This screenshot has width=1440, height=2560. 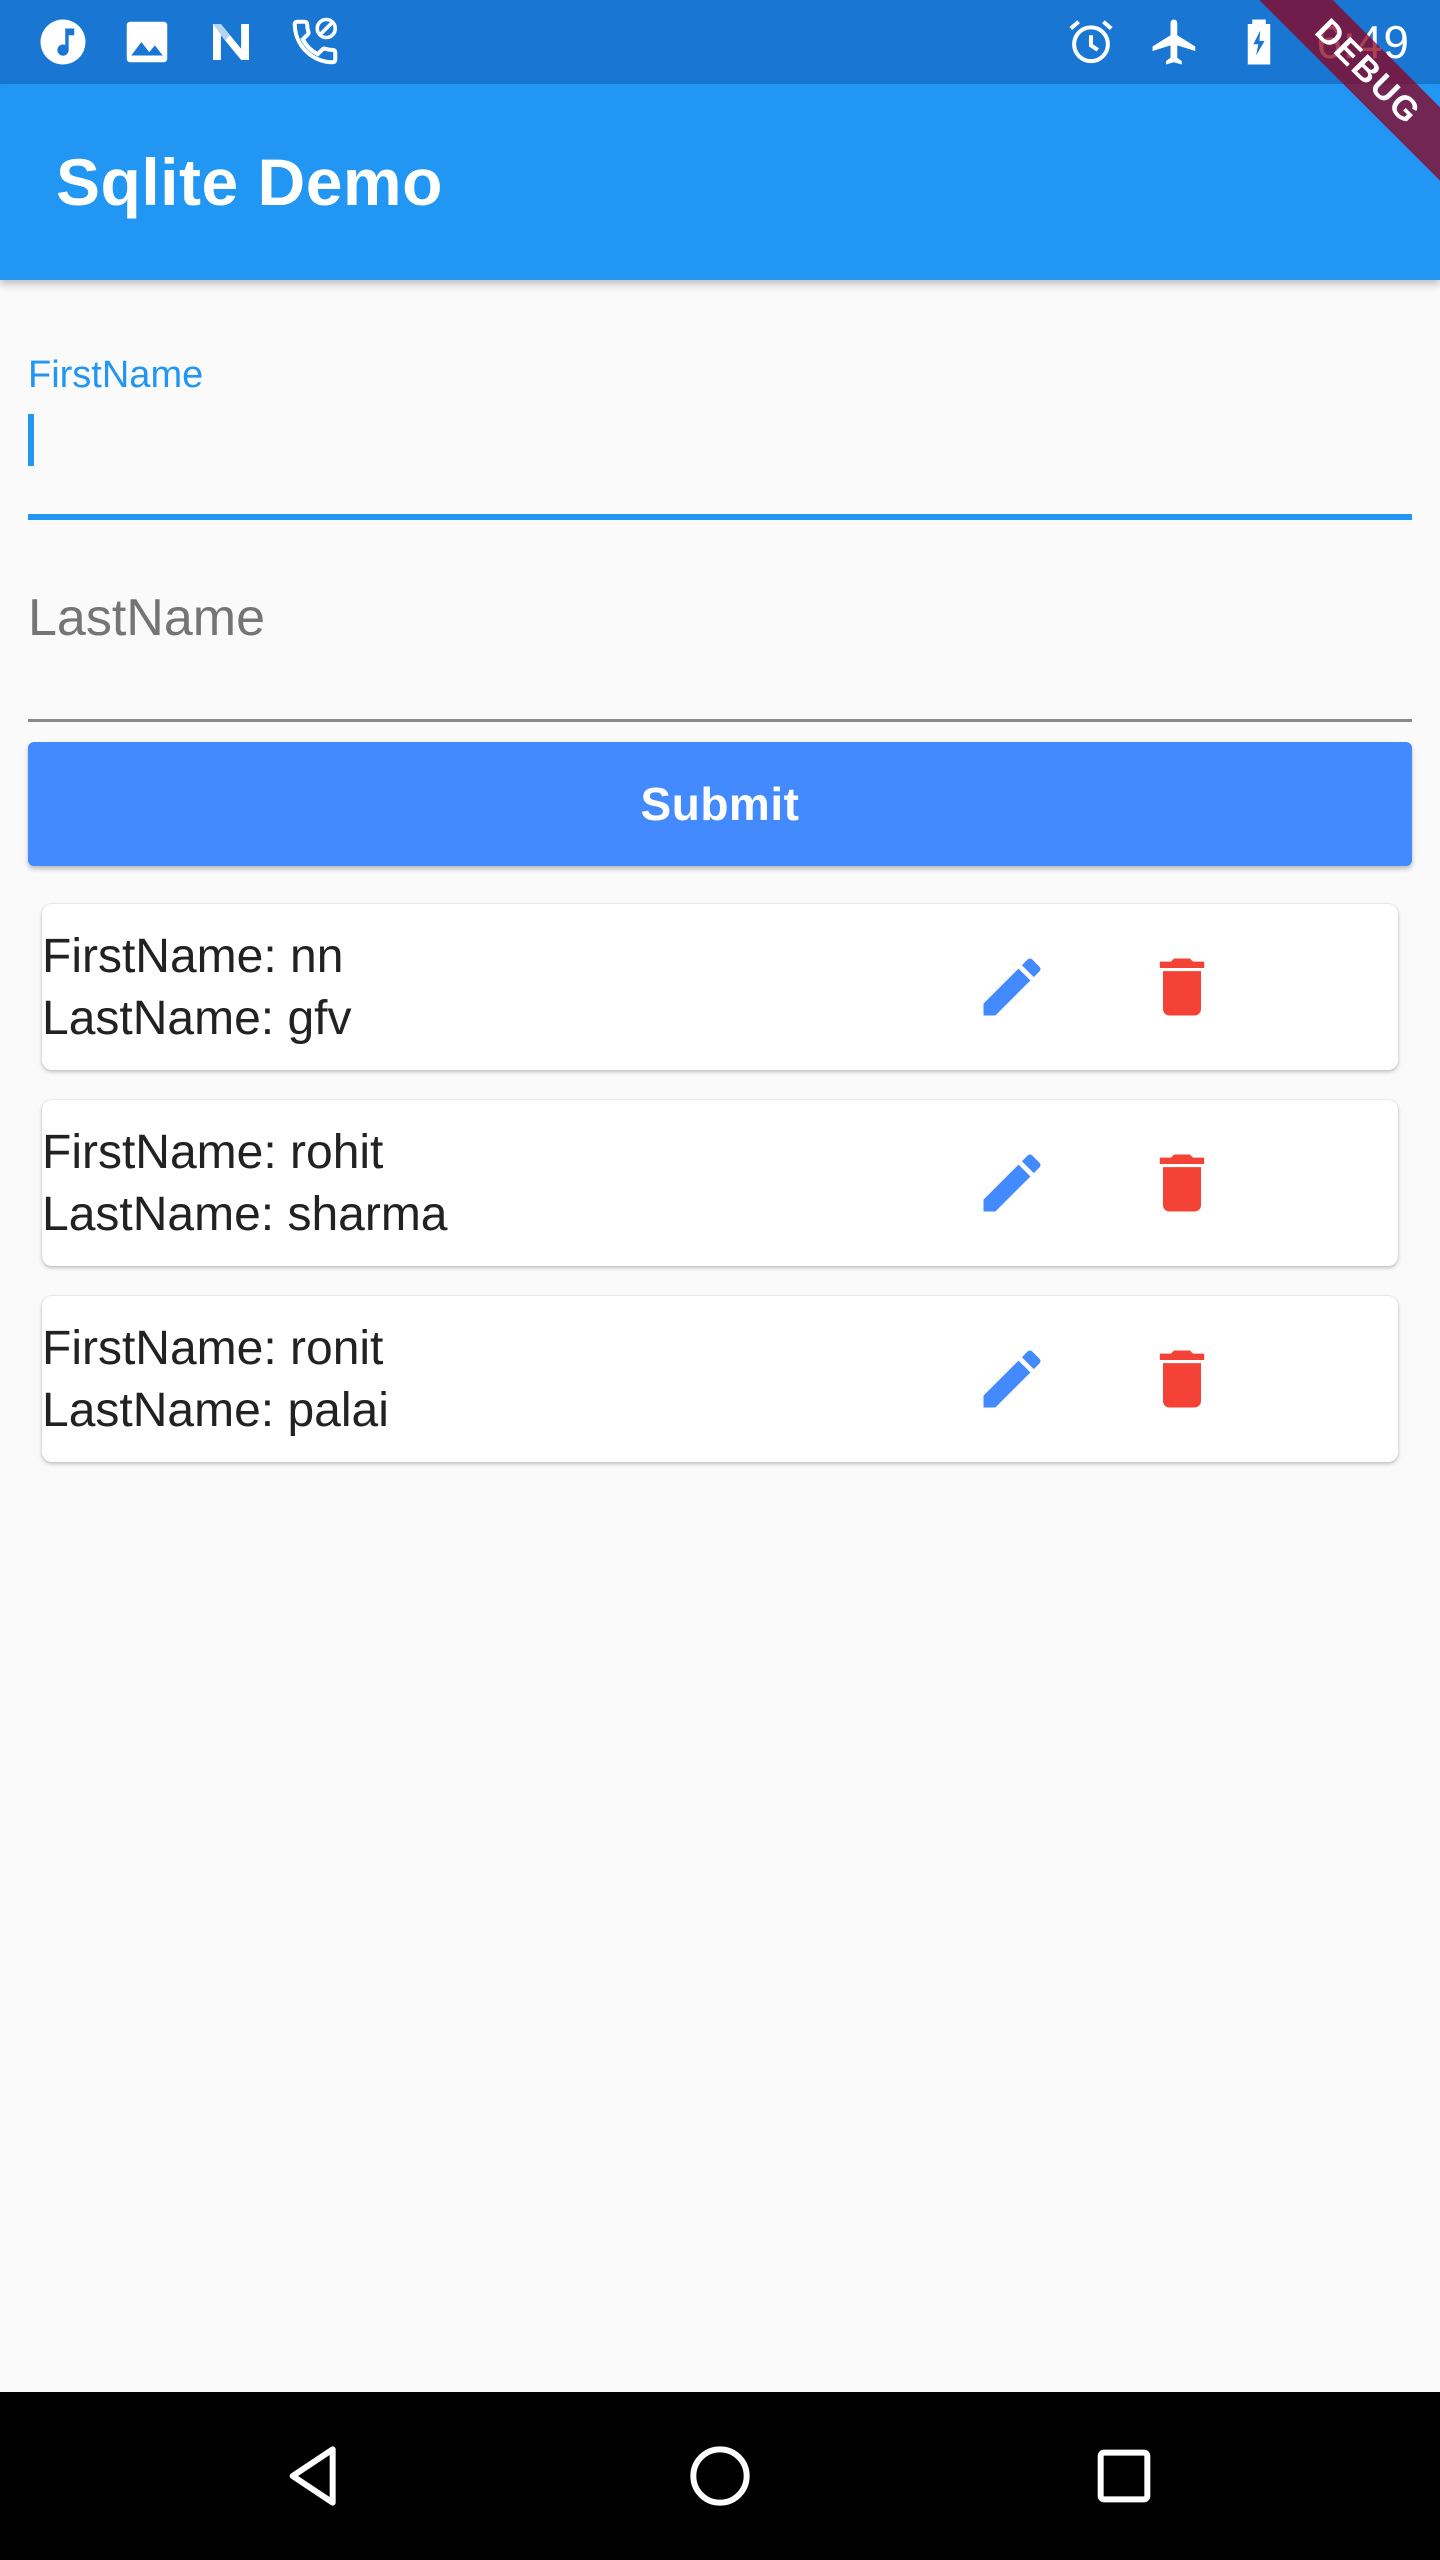 I want to click on submit-button: Submit, so click(x=720, y=804).